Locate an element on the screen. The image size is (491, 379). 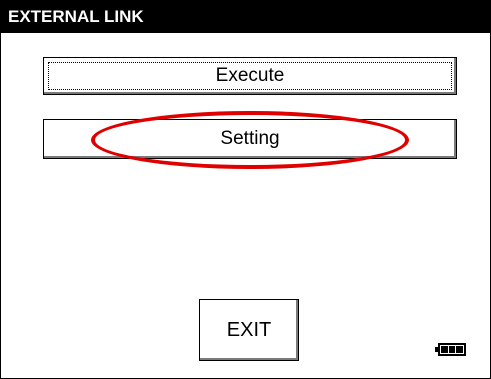
setting-button: Setting is located at coordinates (250, 139).